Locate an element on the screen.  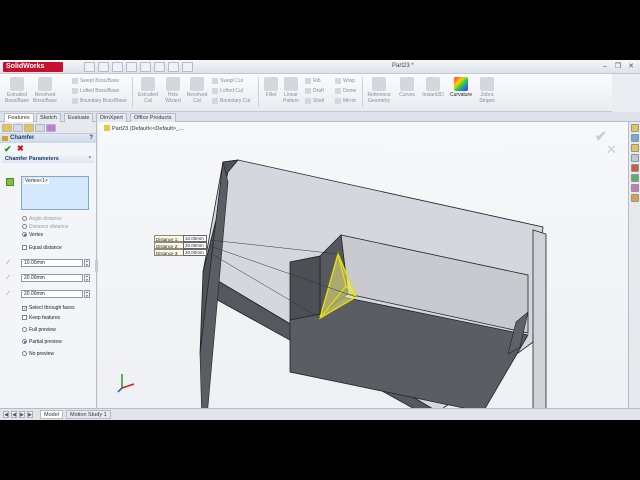
restore-button: ❐ is located at coordinates (618, 66).